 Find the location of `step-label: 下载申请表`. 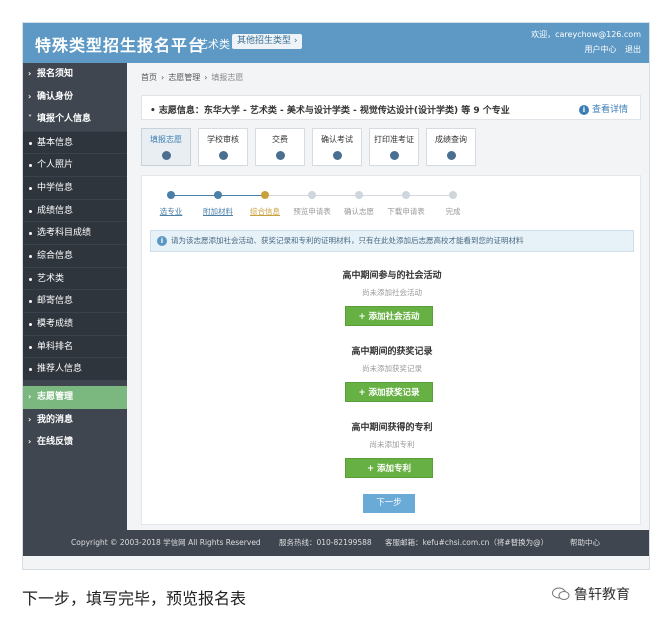

step-label: 下载申请表 is located at coordinates (406, 211).